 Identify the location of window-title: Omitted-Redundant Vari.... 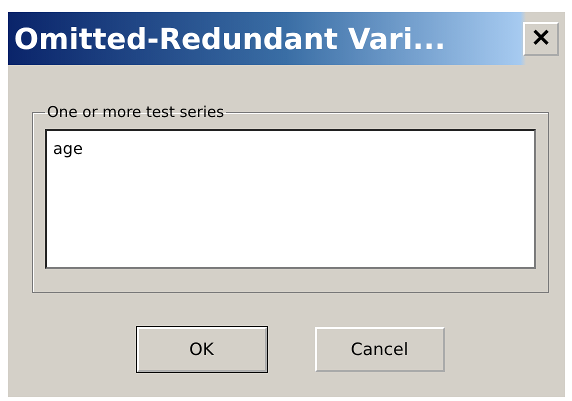
(230, 39).